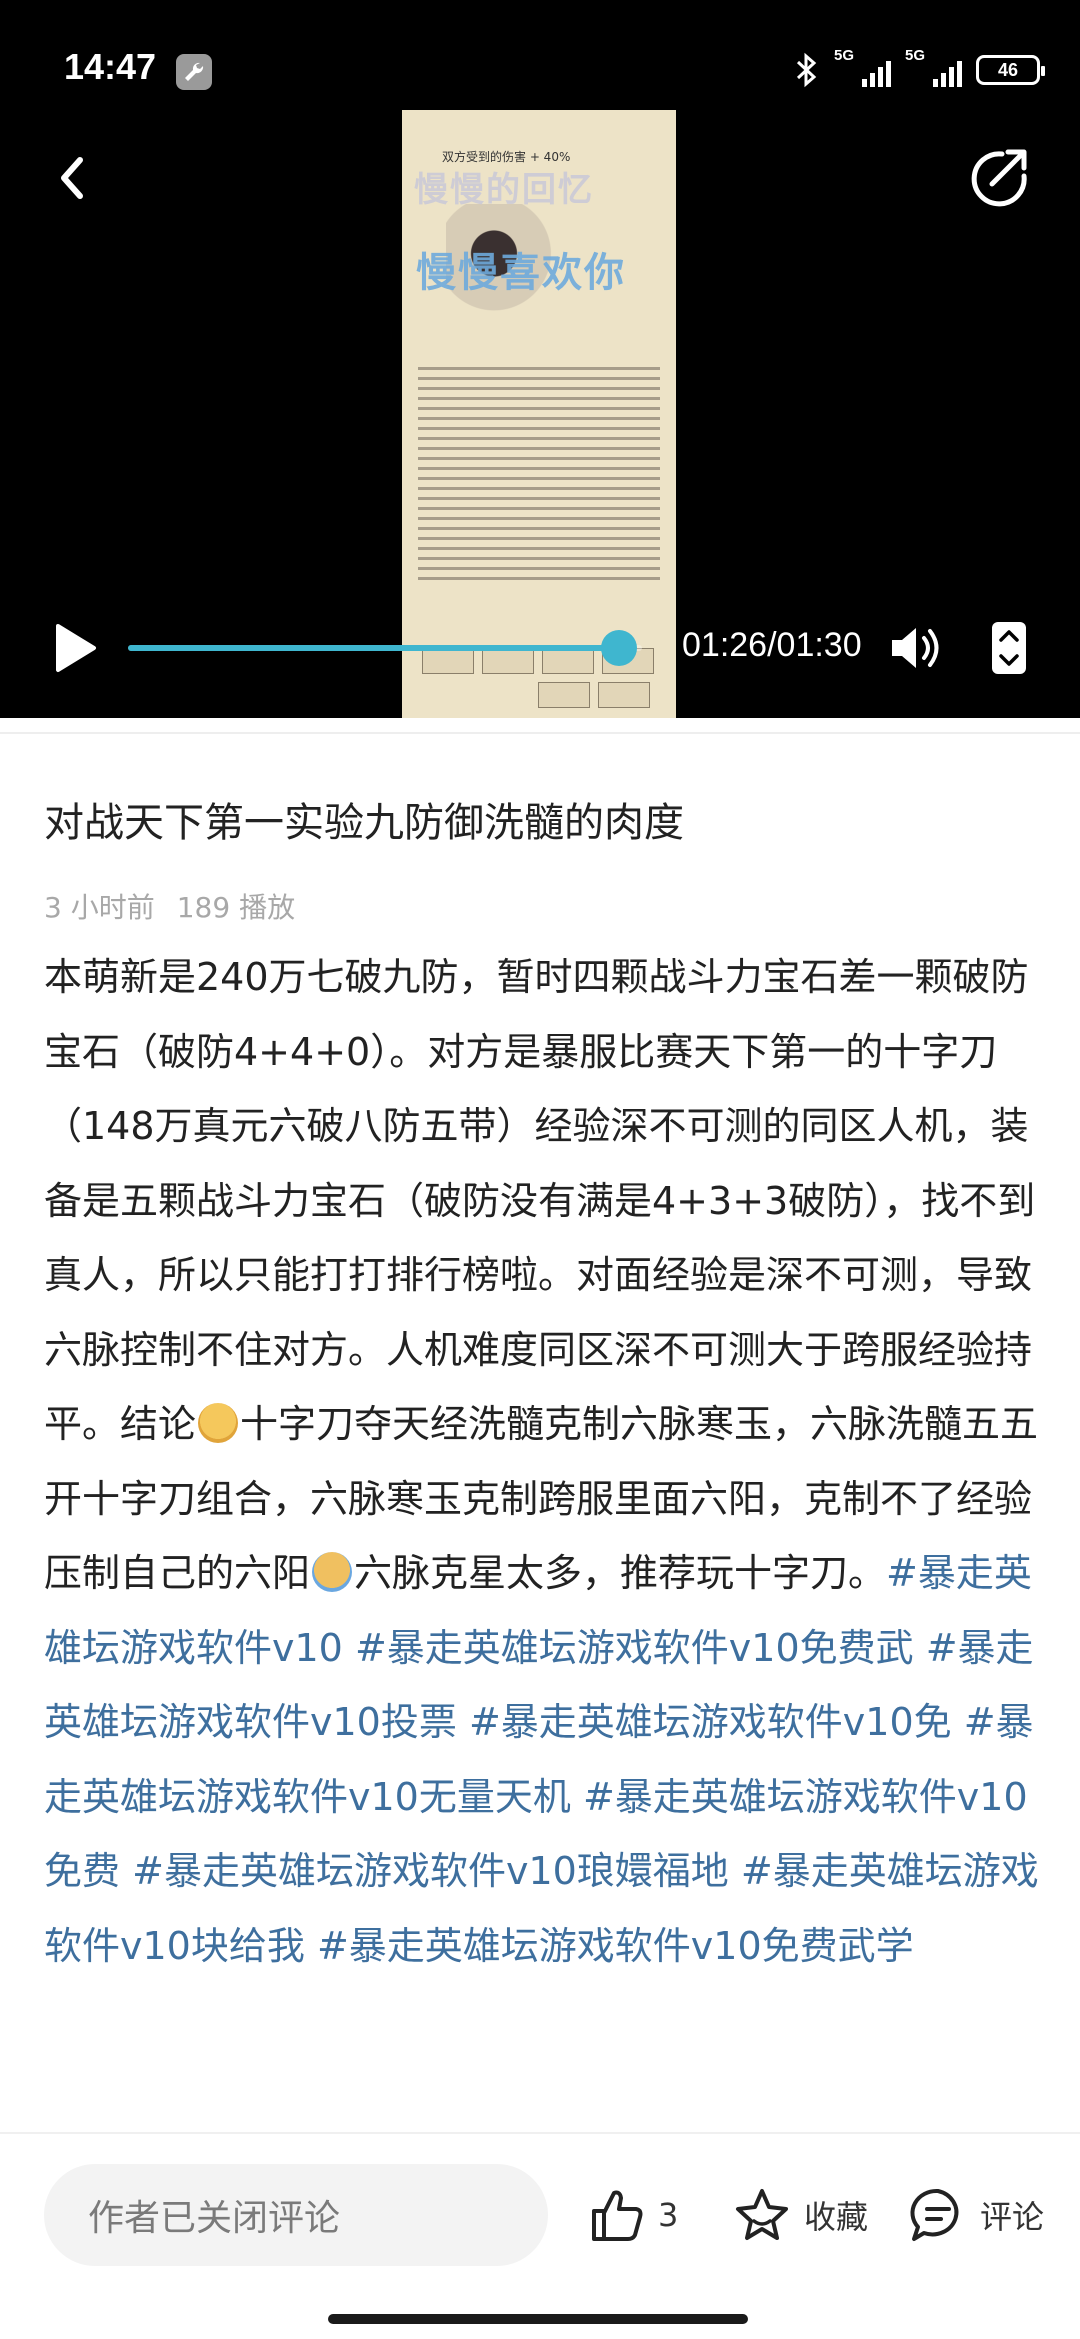  What do you see at coordinates (540, 733) in the screenshot?
I see `divider` at bounding box center [540, 733].